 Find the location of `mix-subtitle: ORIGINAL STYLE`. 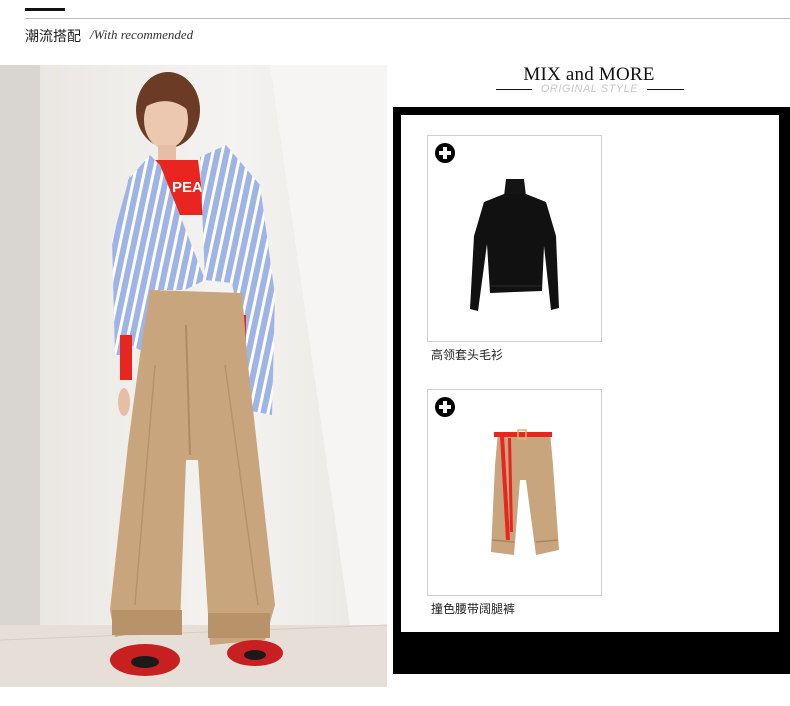

mix-subtitle: ORIGINAL STYLE is located at coordinates (589, 89).